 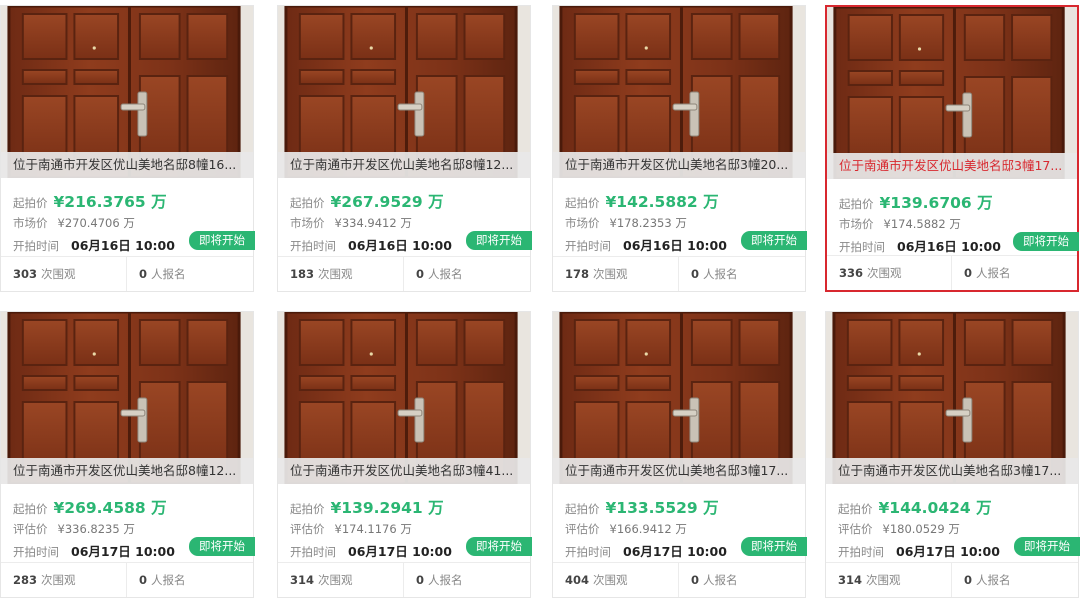 I want to click on reference-price-value: ¥166.9412 万, so click(x=648, y=529).